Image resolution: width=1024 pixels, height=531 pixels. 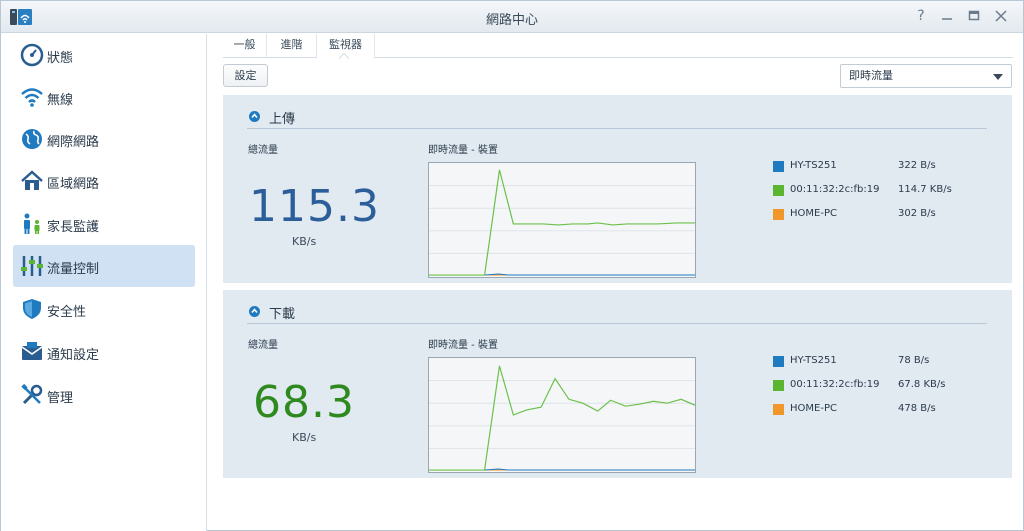 I want to click on upload-panel-header: 上傳, so click(x=617, y=118).